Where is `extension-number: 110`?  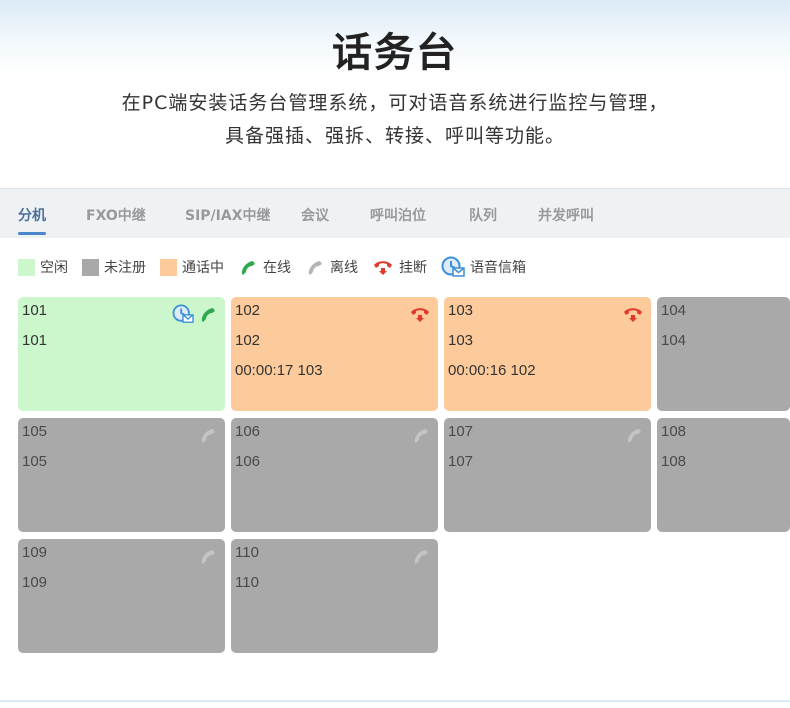
extension-number: 110 is located at coordinates (247, 552).